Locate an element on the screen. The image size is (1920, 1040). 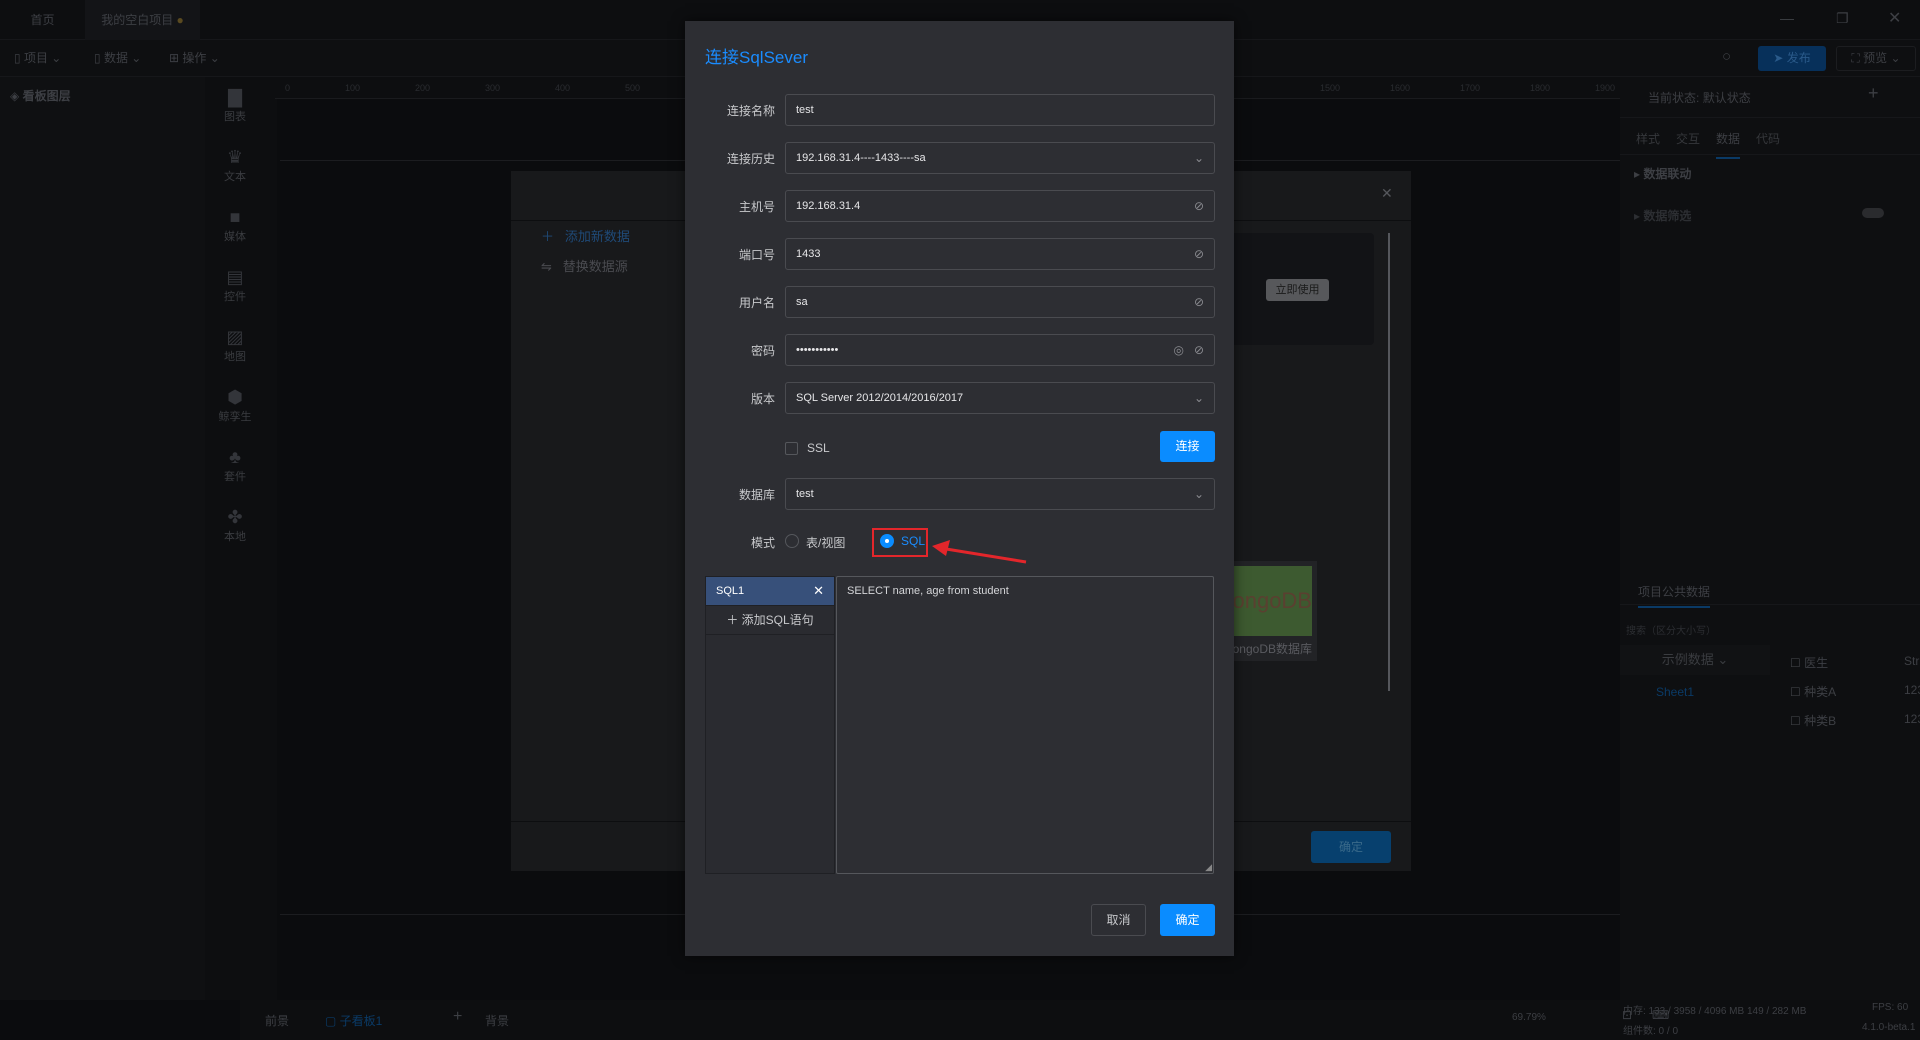
tab-code: 代码 is located at coordinates (1768, 138).